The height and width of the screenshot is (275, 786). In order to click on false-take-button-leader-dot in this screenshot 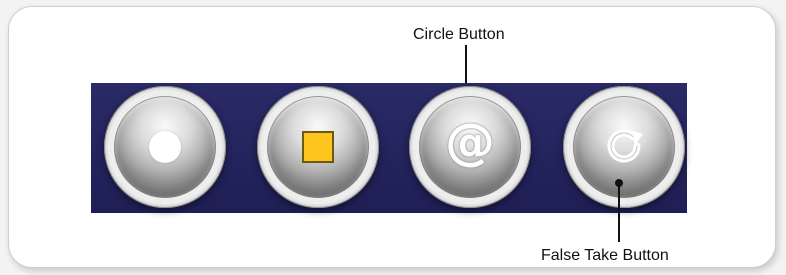, I will do `click(619, 183)`.